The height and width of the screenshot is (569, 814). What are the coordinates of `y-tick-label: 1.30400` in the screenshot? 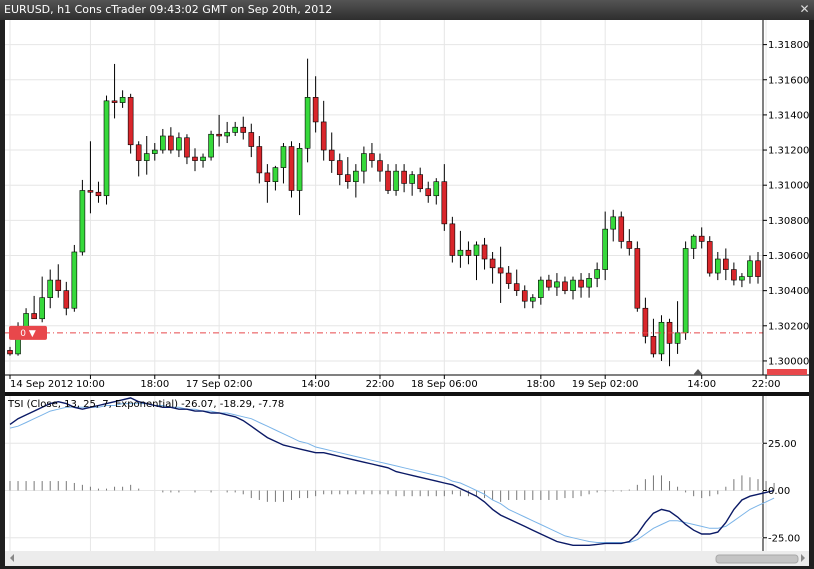 It's located at (788, 291).